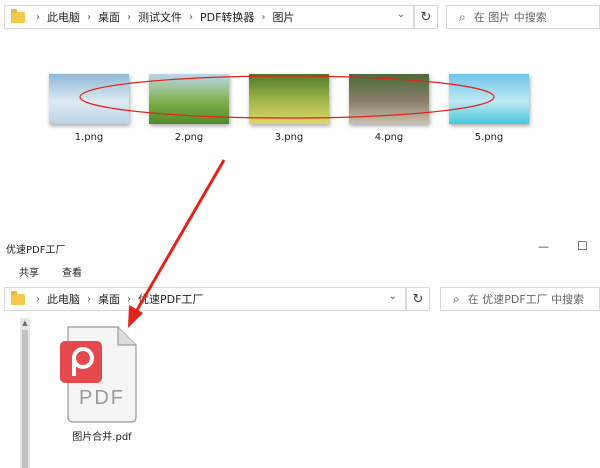 The width and height of the screenshot is (600, 468). I want to click on top-search-box: ⌕ 在 图片 中搜索, so click(523, 17).